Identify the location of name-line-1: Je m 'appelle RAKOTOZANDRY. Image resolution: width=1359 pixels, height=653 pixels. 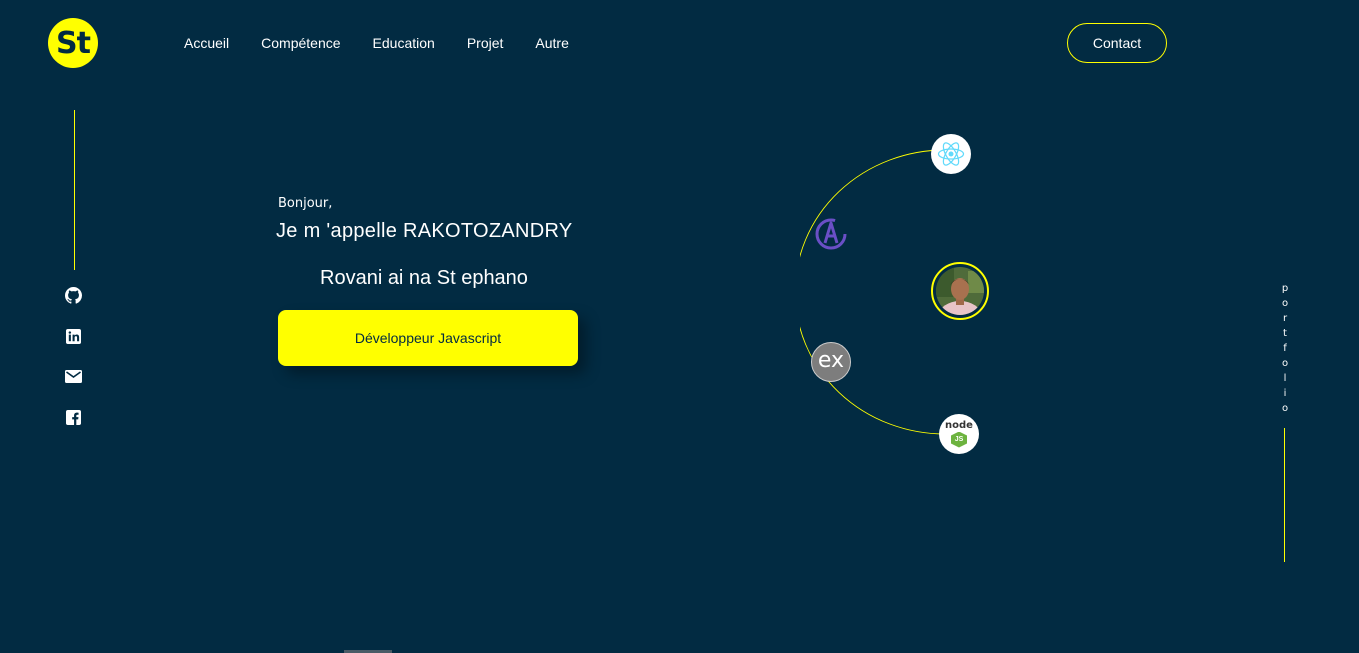
(424, 231).